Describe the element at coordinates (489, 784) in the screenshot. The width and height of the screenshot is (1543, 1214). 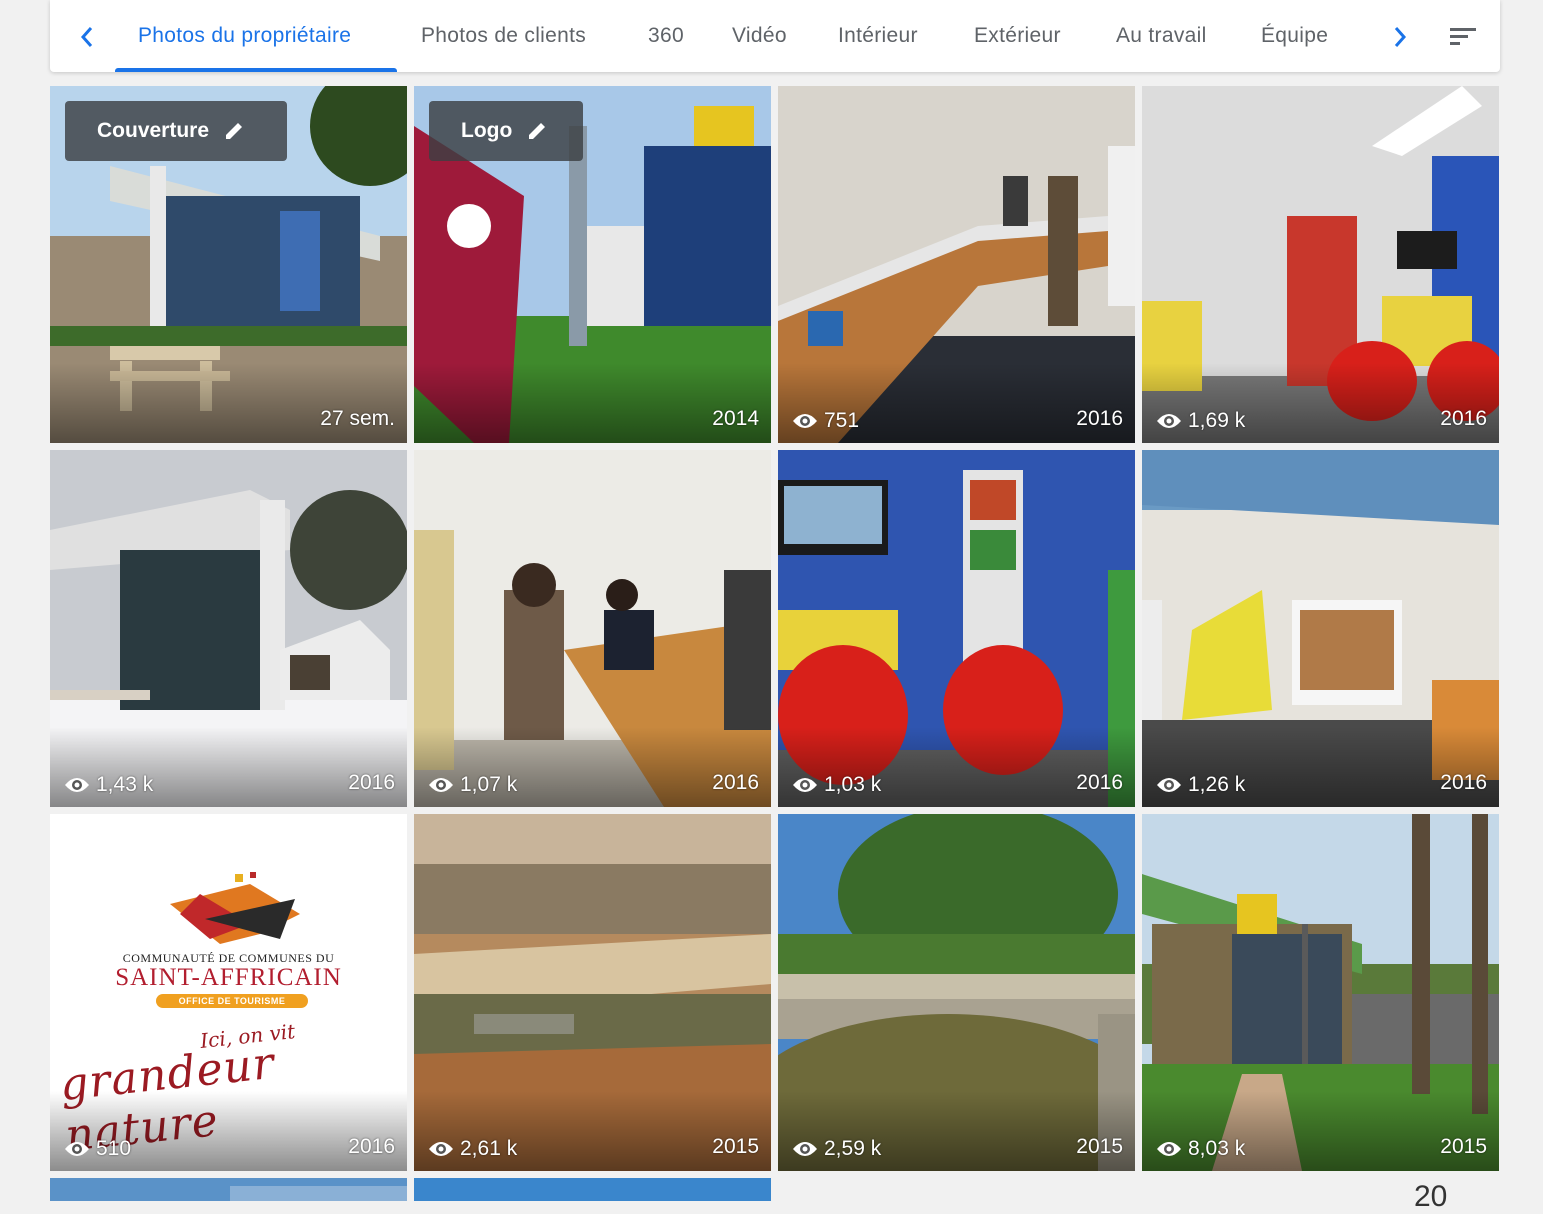
I see `view-count-value: 1,07 k` at that location.